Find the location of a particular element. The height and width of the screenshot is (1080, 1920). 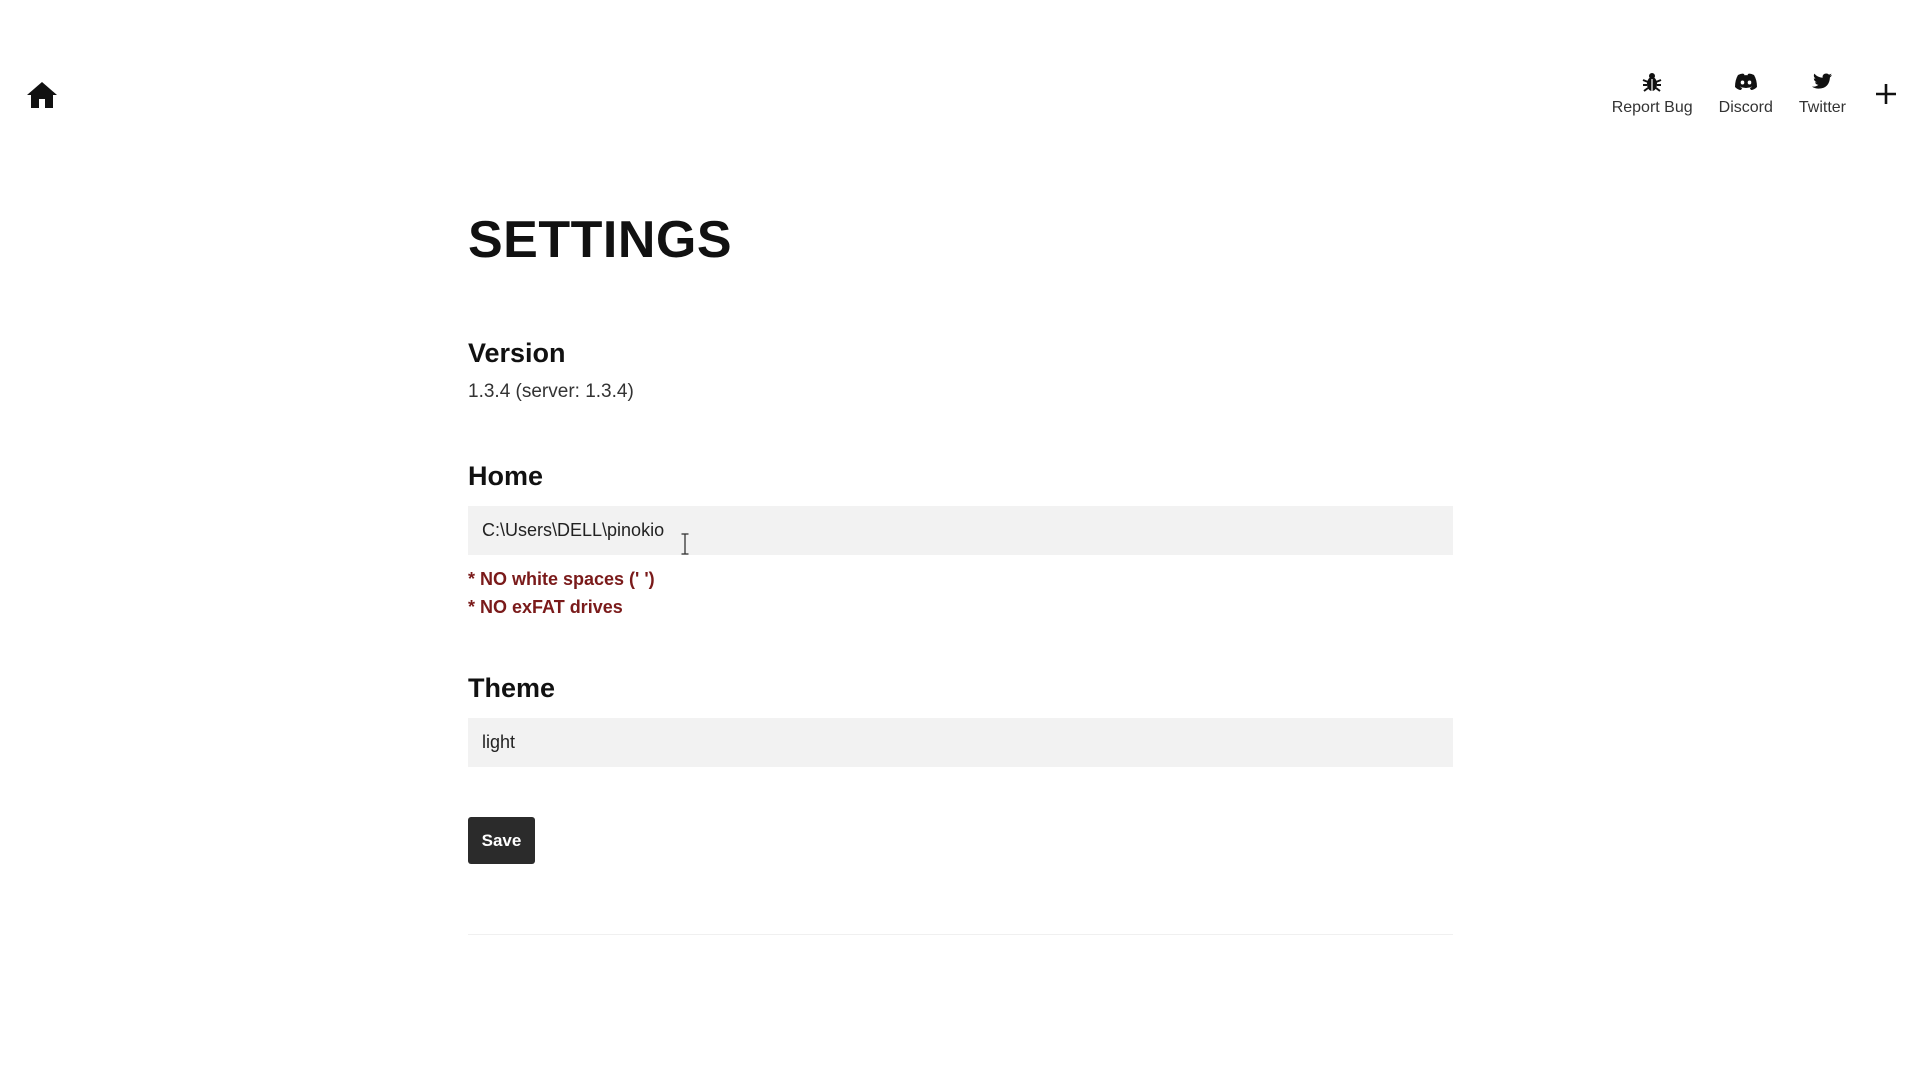

save-button: Save is located at coordinates (501, 840).